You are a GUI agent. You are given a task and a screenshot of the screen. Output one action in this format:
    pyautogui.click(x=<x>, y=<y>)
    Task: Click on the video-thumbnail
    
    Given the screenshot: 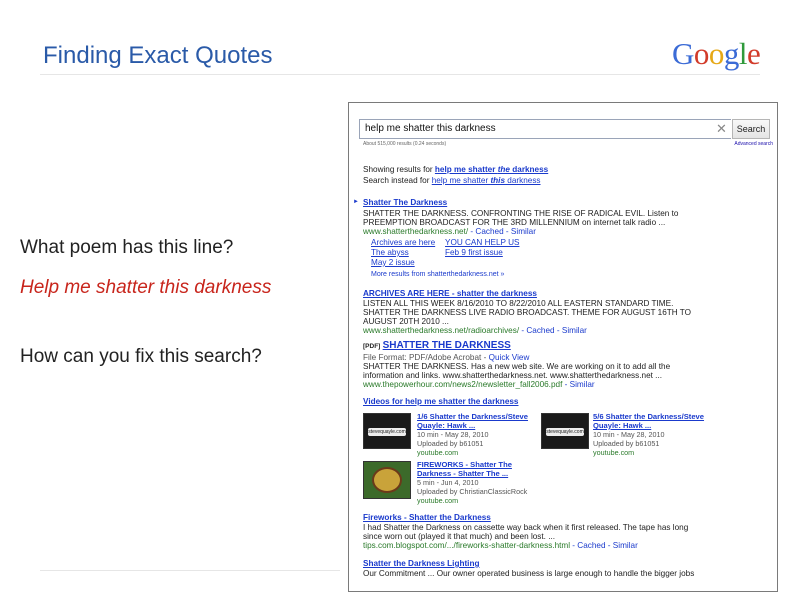 What is the action you would take?
    pyautogui.click(x=387, y=480)
    